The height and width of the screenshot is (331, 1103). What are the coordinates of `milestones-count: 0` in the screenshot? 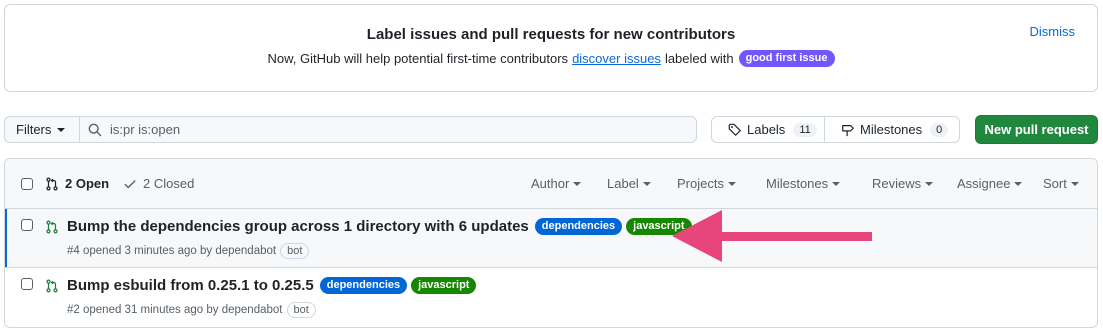 It's located at (939, 129).